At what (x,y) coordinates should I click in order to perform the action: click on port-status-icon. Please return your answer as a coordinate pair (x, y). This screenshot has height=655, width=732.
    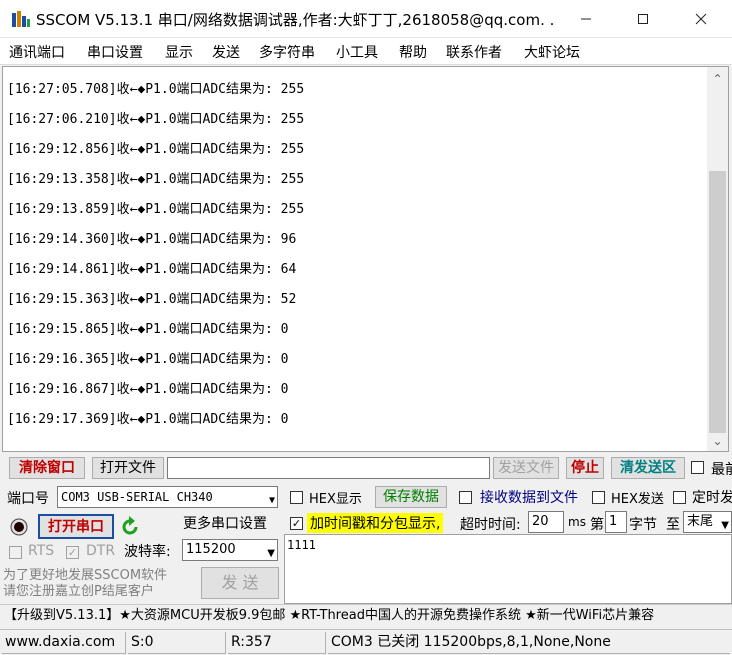
    Looking at the image, I should click on (19, 527).